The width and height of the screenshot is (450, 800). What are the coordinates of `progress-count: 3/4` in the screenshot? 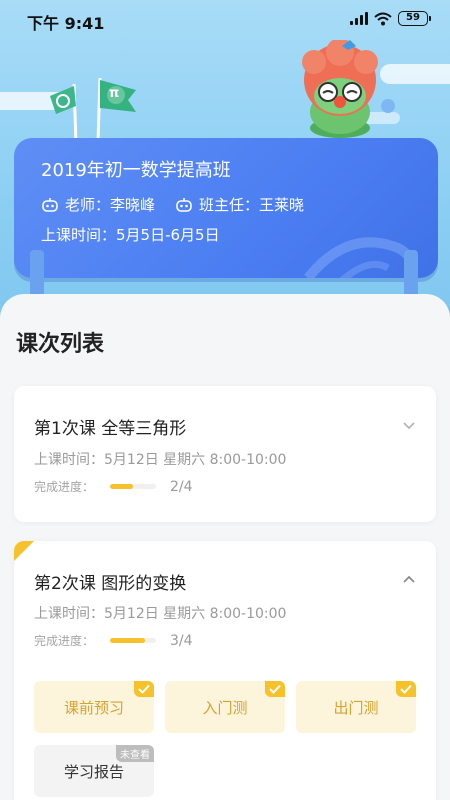 It's located at (181, 640).